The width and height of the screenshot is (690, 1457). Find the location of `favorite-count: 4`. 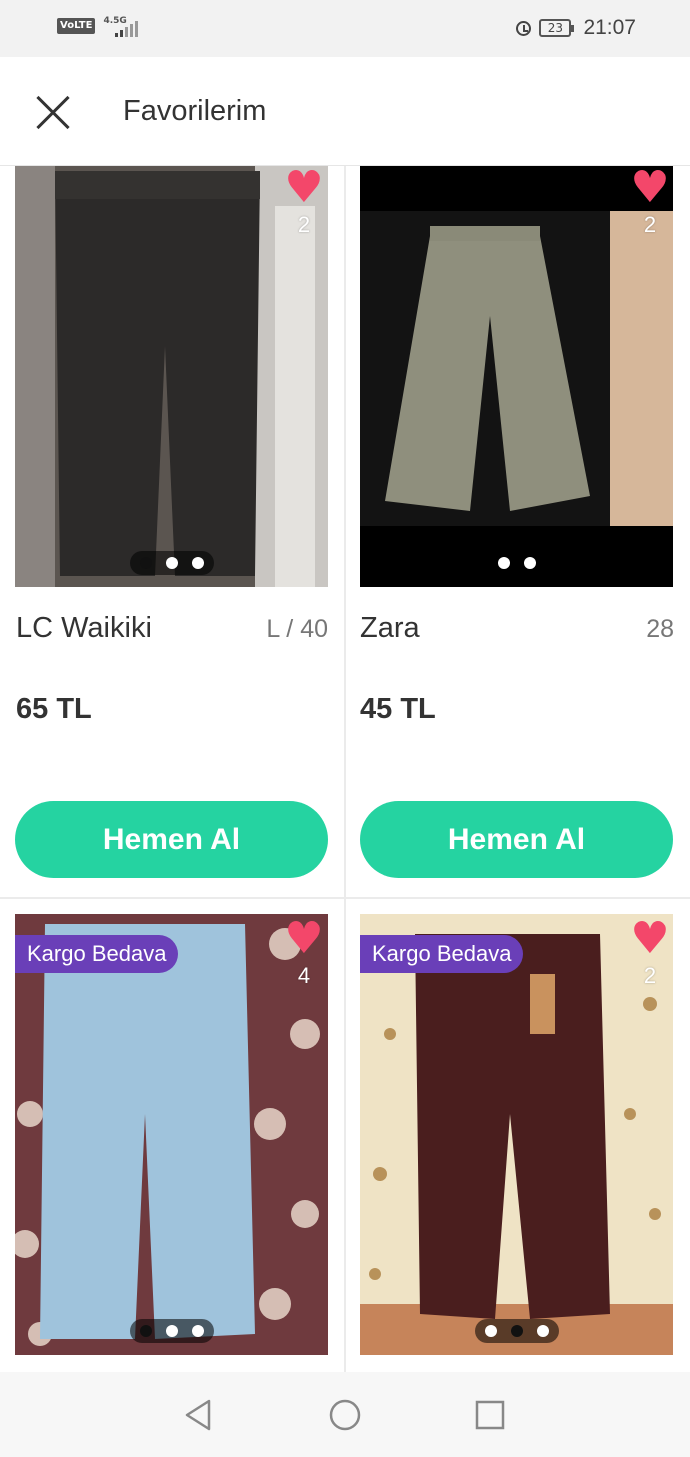

favorite-count: 4 is located at coordinates (304, 975).